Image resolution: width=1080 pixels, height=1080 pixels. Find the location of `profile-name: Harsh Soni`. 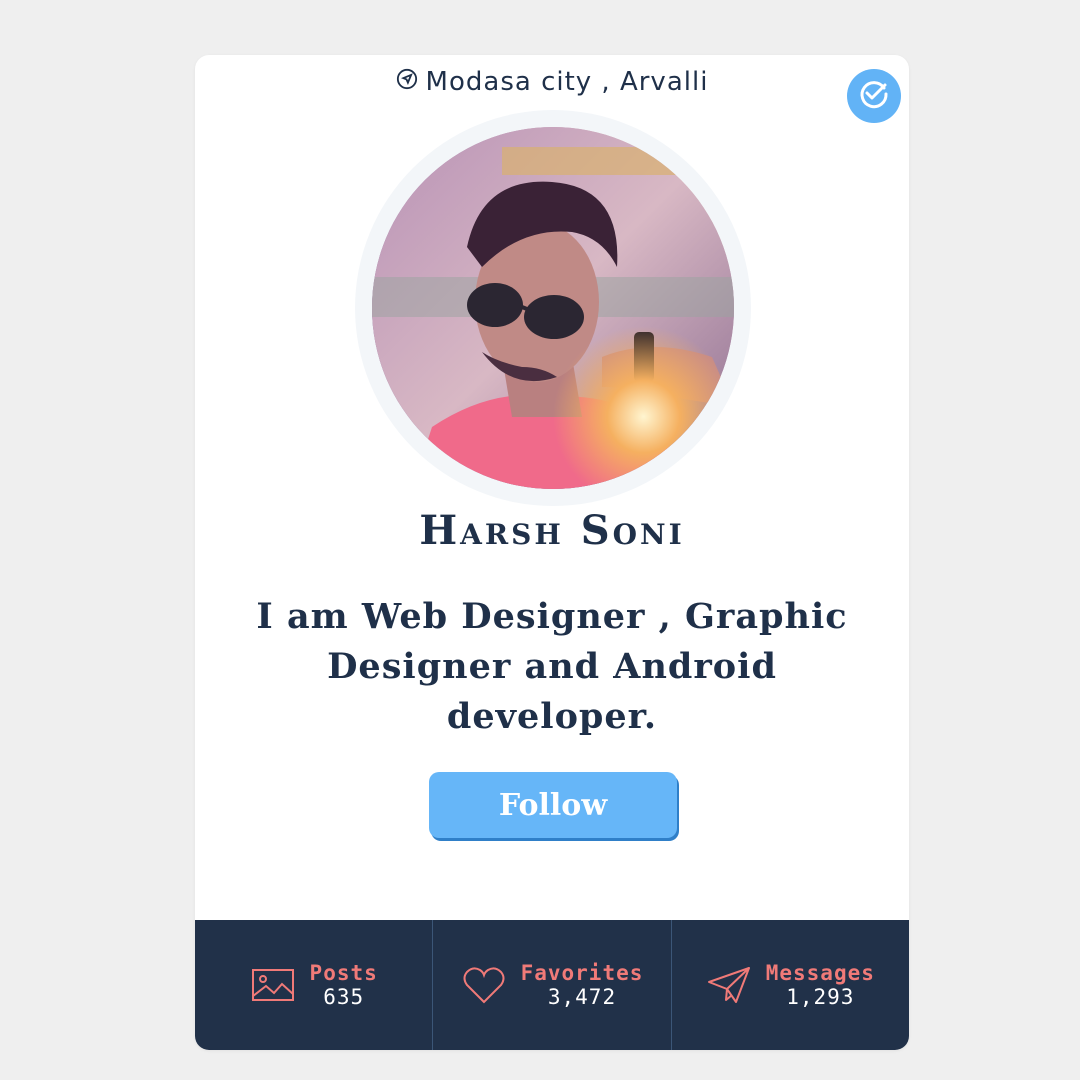

profile-name: Harsh Soni is located at coordinates (552, 530).